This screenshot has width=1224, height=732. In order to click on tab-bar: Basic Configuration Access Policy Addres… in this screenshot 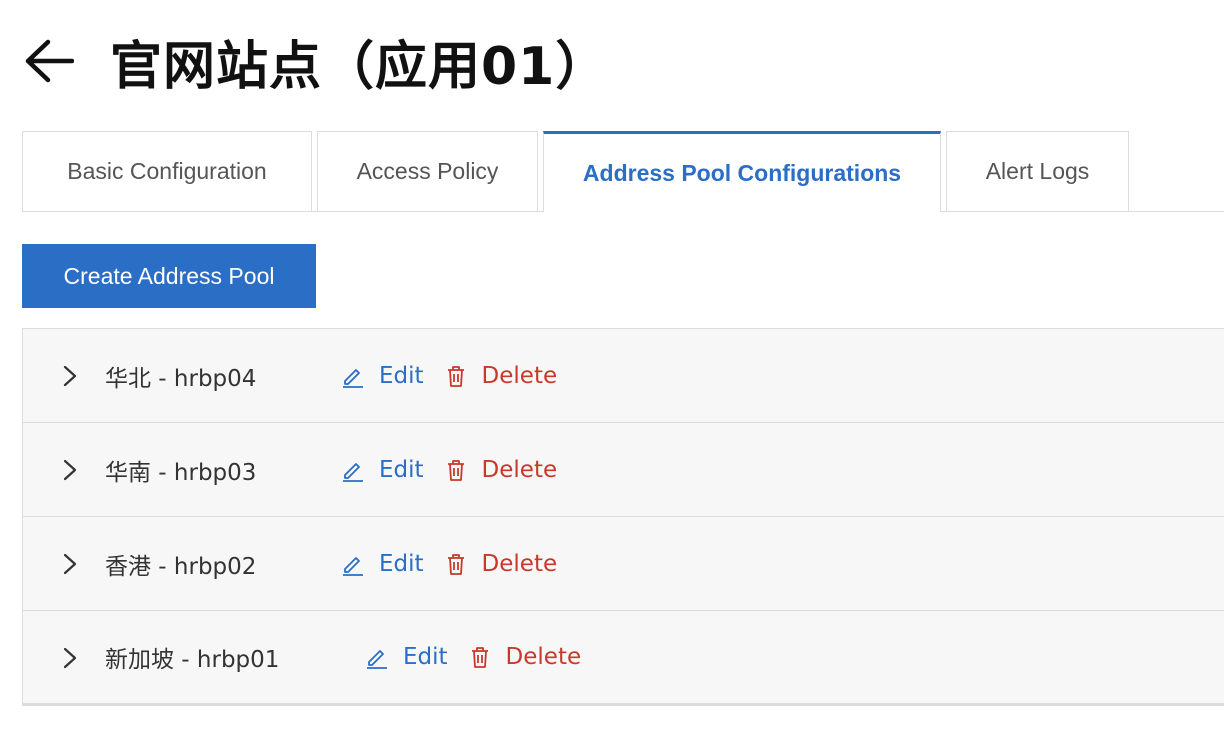, I will do `click(623, 171)`.